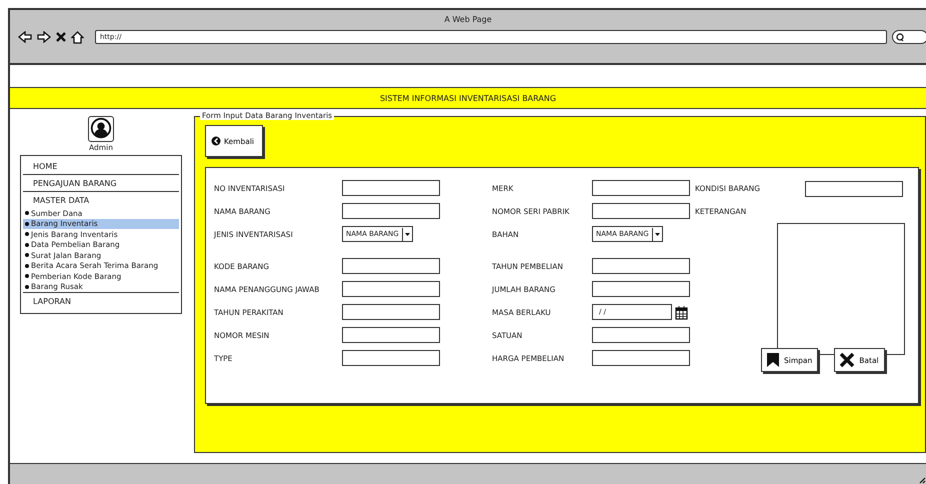  Describe the element at coordinates (101, 166) in the screenshot. I see `menu-item: HOME` at that location.